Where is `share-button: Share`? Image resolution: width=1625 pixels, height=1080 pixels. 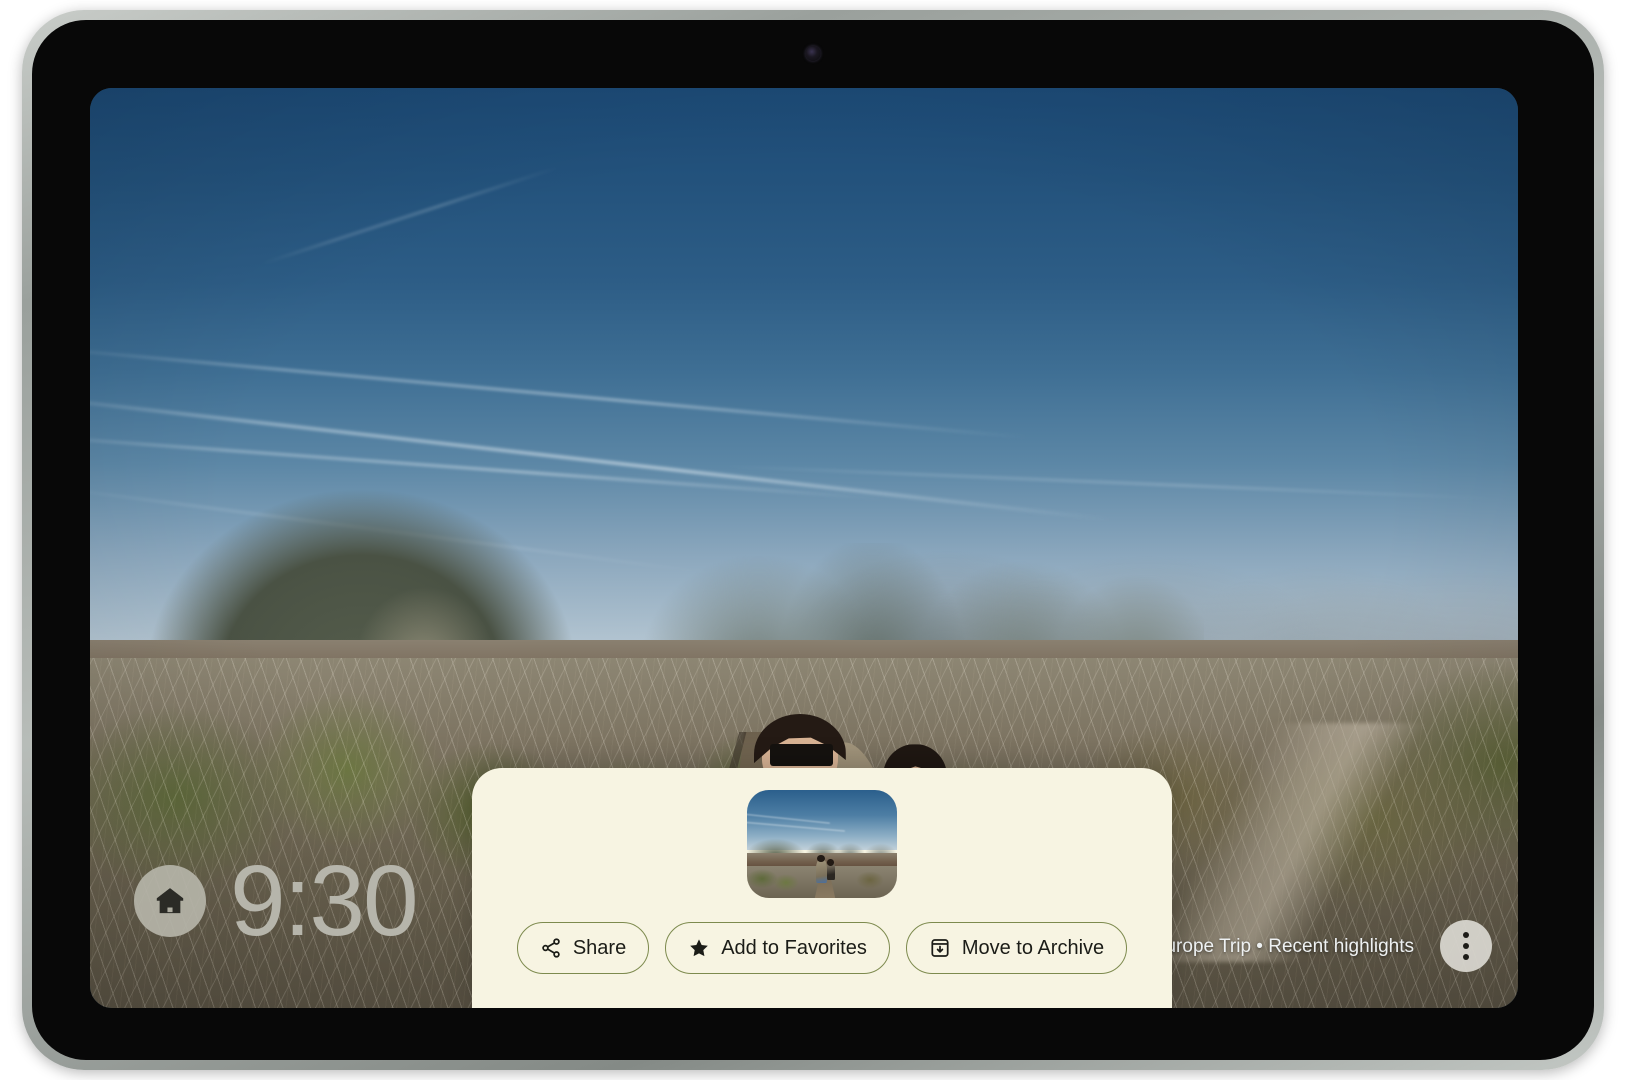
share-button: Share is located at coordinates (583, 948).